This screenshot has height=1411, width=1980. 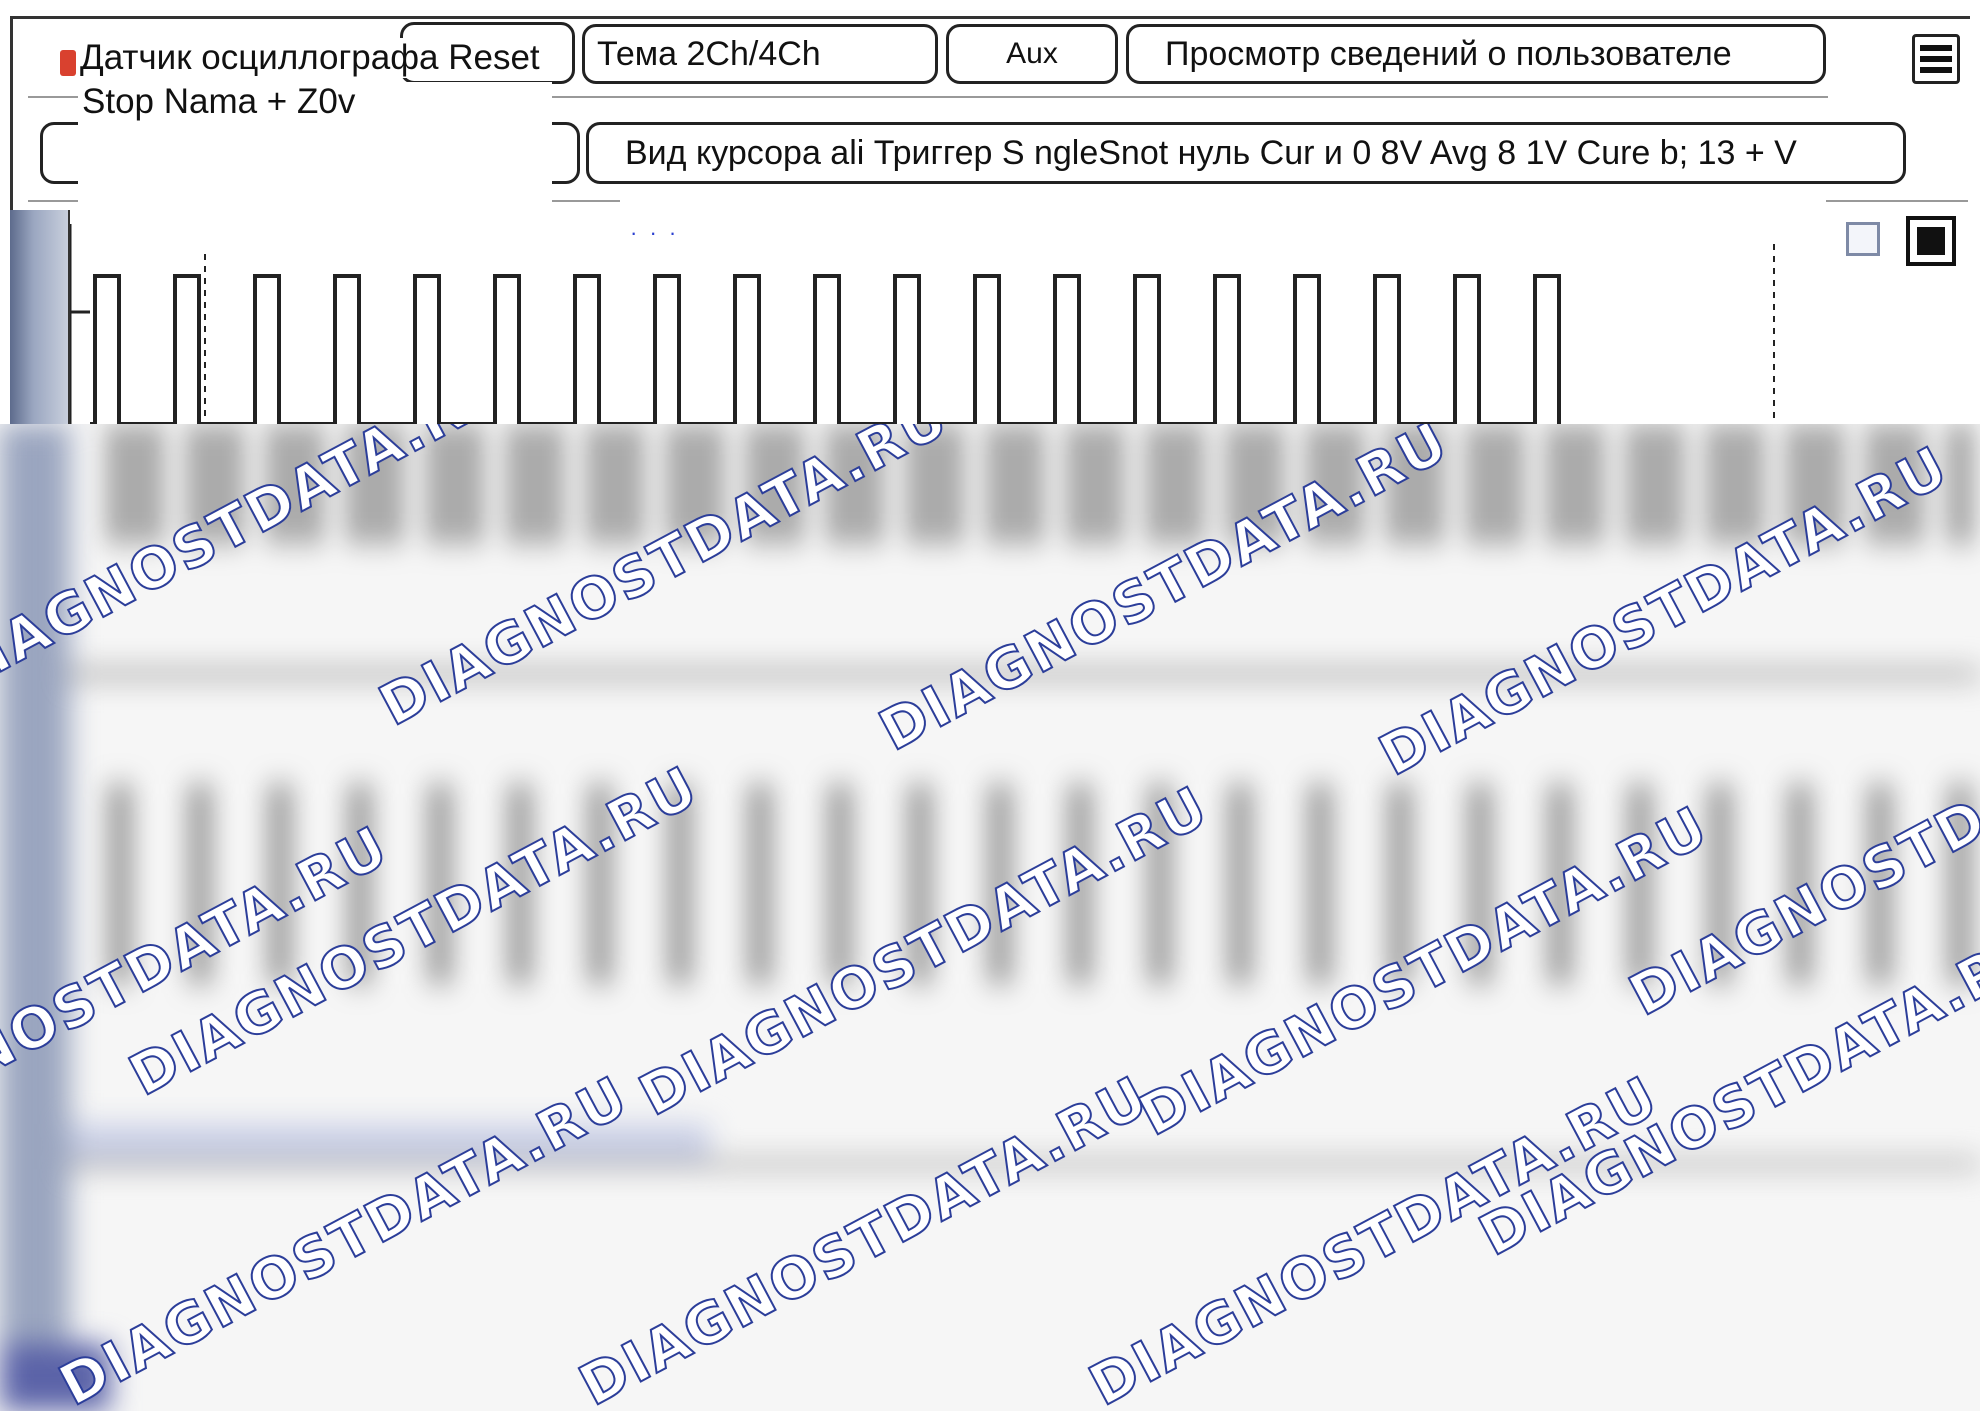 I want to click on hamburger-icon, so click(x=1936, y=59).